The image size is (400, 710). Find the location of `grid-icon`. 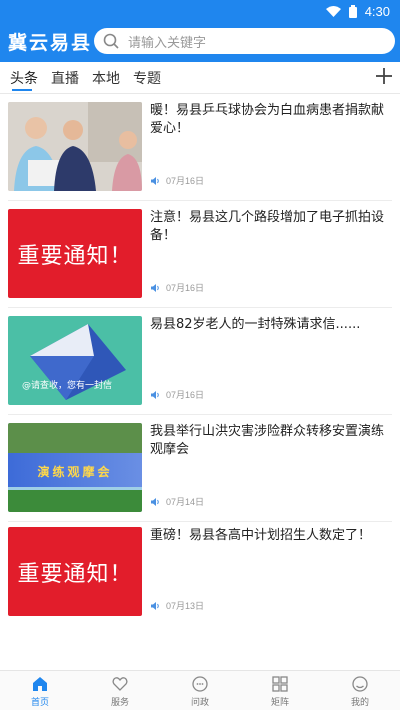

grid-icon is located at coordinates (280, 684).